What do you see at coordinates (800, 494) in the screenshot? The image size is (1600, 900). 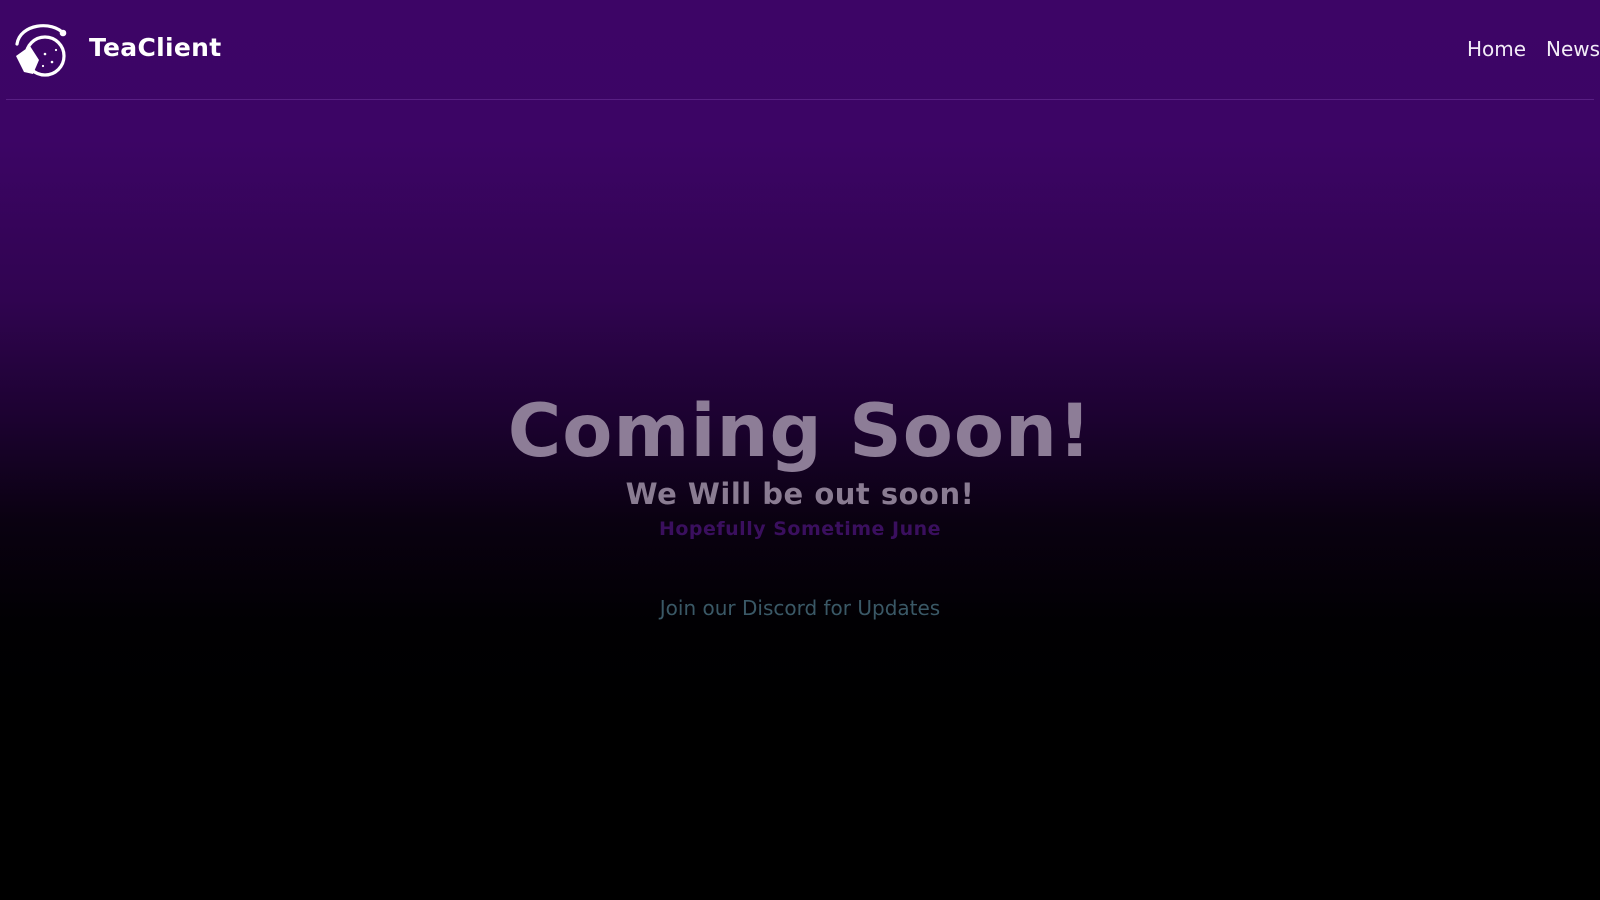 I see `hero-subtitle: We Will be out soon!` at bounding box center [800, 494].